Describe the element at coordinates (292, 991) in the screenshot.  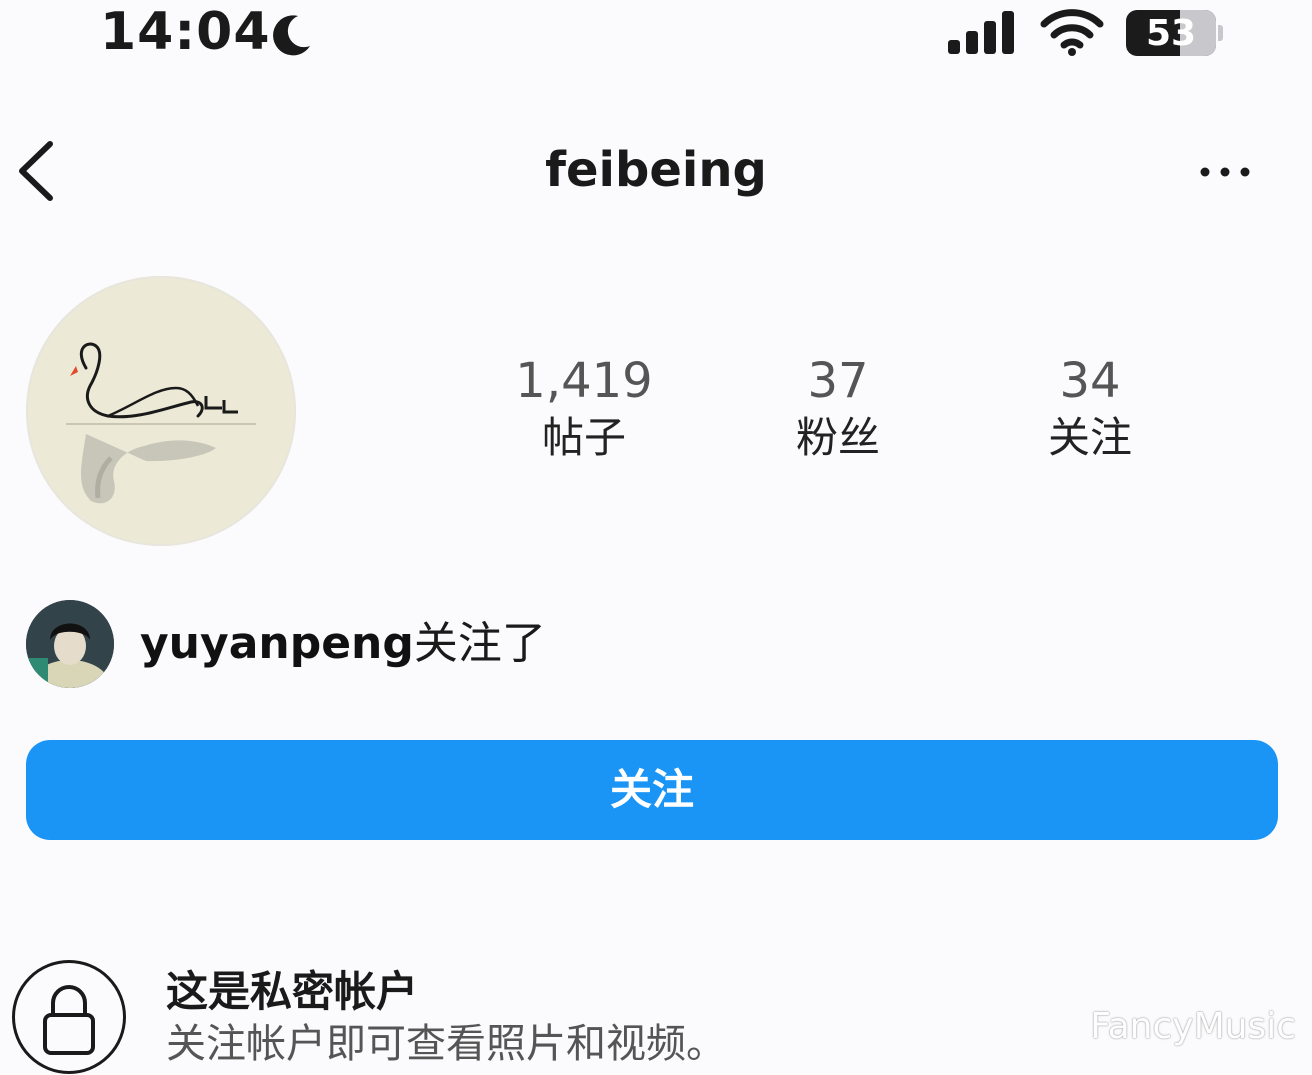
I see `private-account-title: 这是私密帐户` at that location.